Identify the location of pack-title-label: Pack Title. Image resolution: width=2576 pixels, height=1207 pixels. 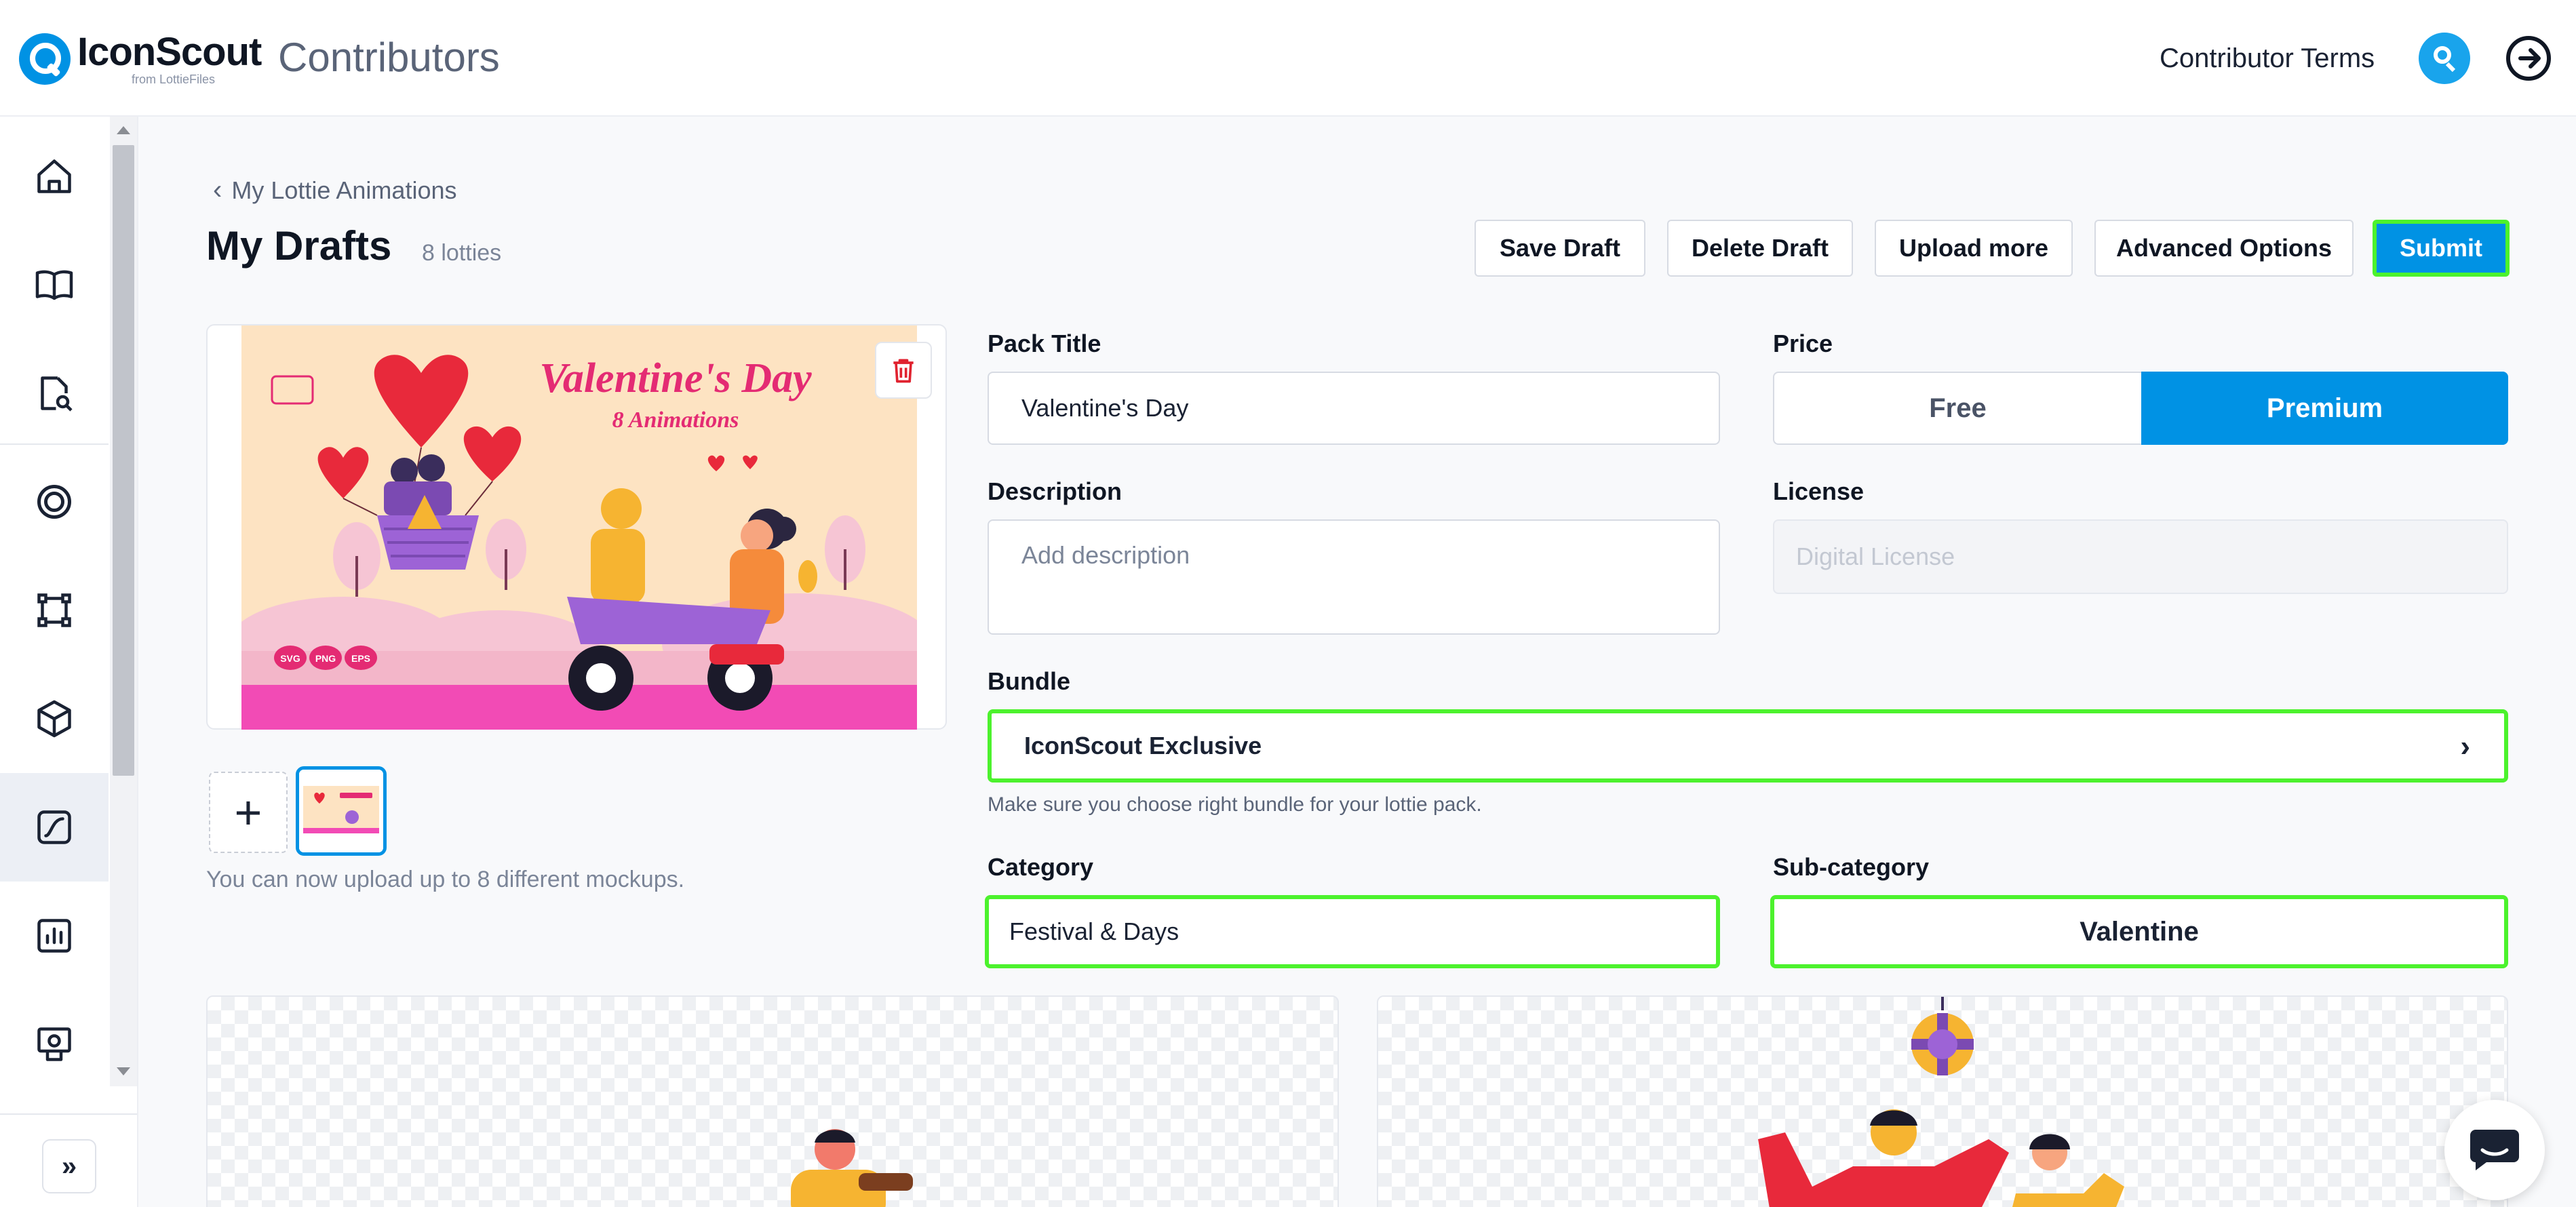
(1044, 343).